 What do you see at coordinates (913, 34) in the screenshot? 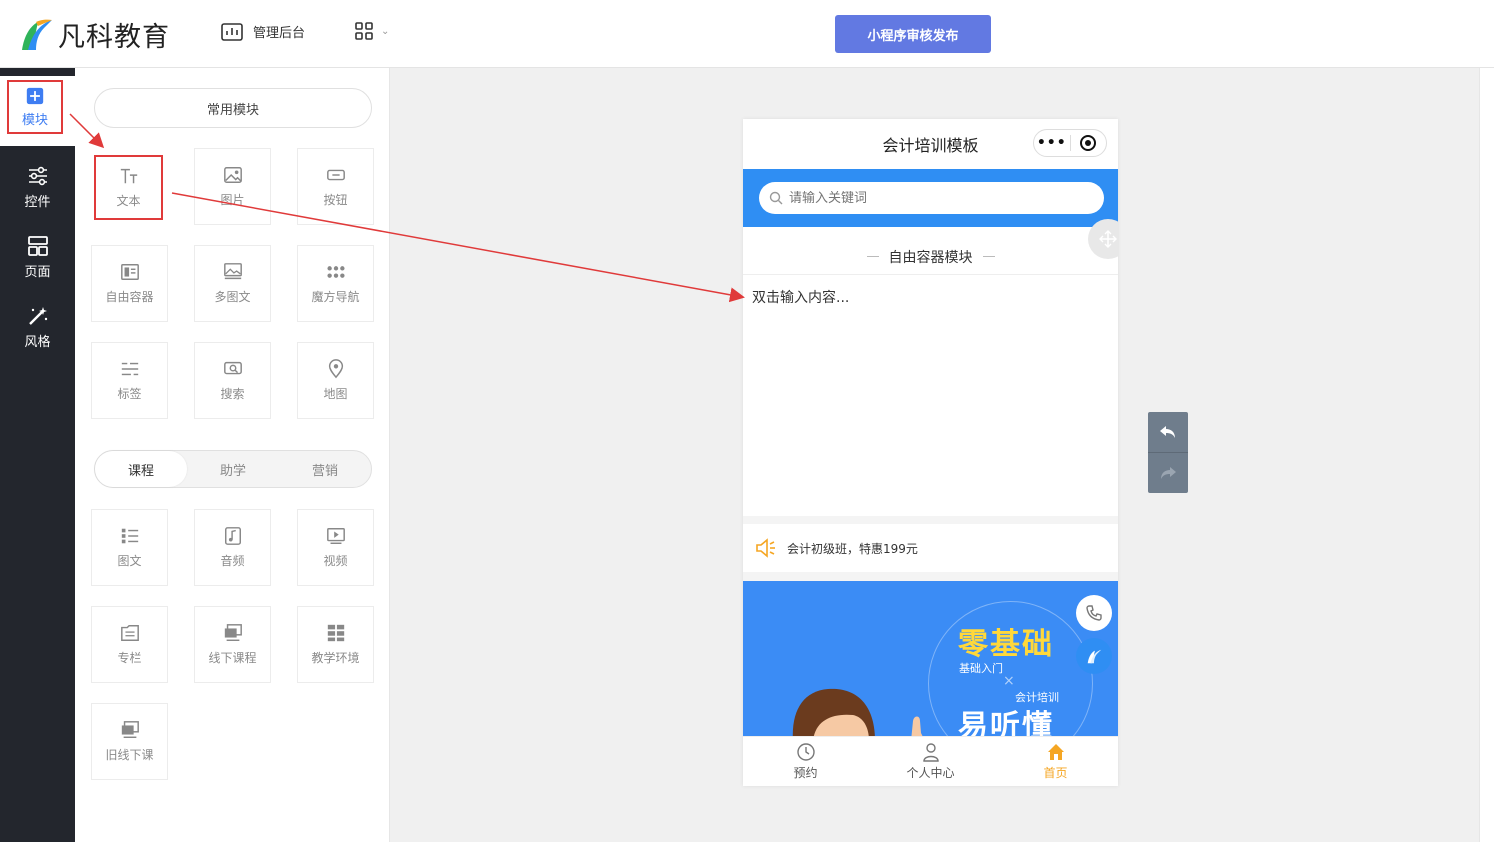
I see `publish-button: 小程序审核发布` at bounding box center [913, 34].